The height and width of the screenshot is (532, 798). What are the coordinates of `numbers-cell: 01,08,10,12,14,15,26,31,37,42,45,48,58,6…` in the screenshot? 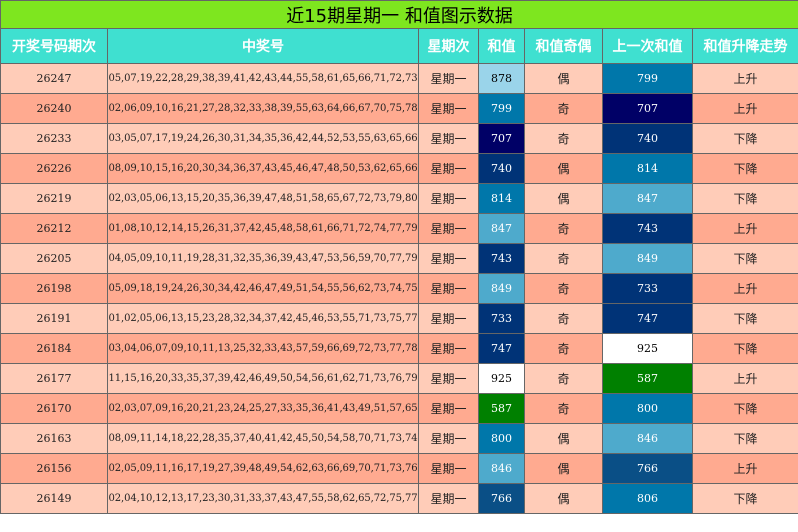 It's located at (263, 228).